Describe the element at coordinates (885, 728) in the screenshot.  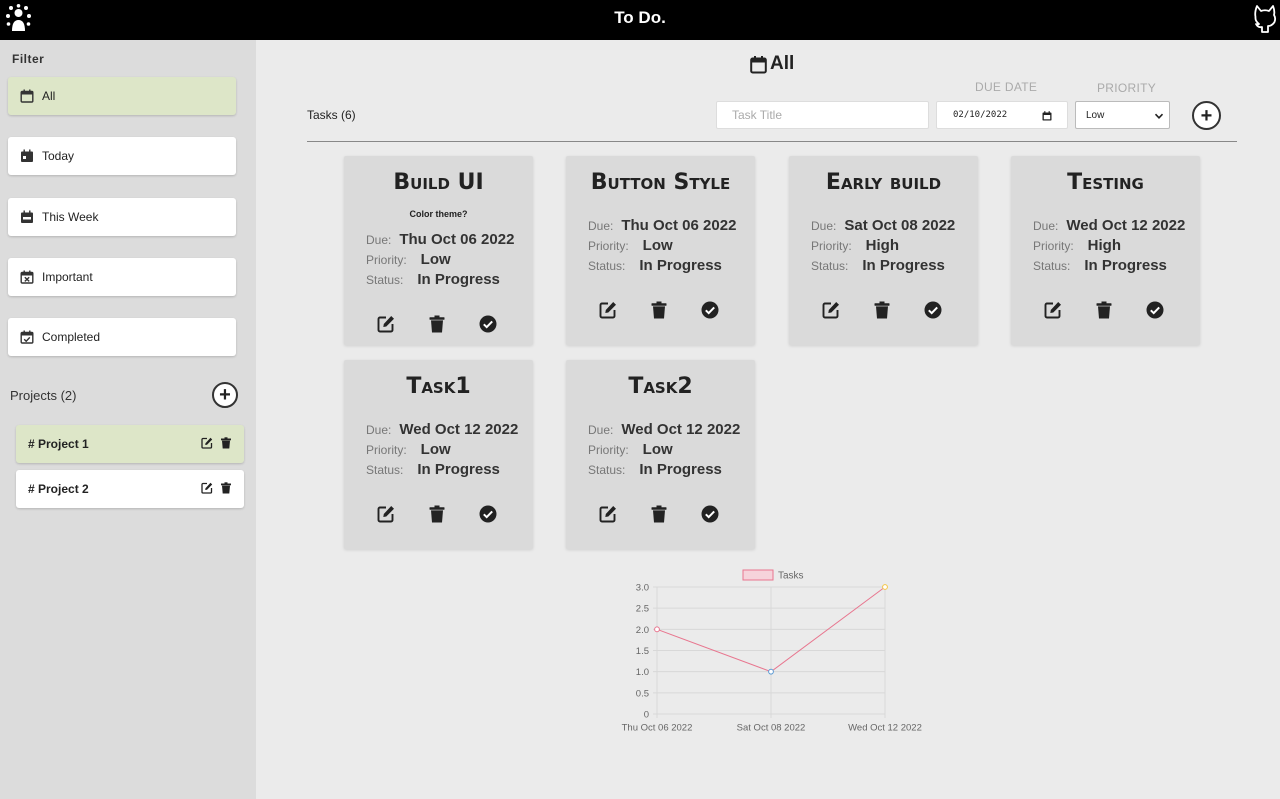
I see `x-tick-label: Wed Oct 12 2022` at that location.